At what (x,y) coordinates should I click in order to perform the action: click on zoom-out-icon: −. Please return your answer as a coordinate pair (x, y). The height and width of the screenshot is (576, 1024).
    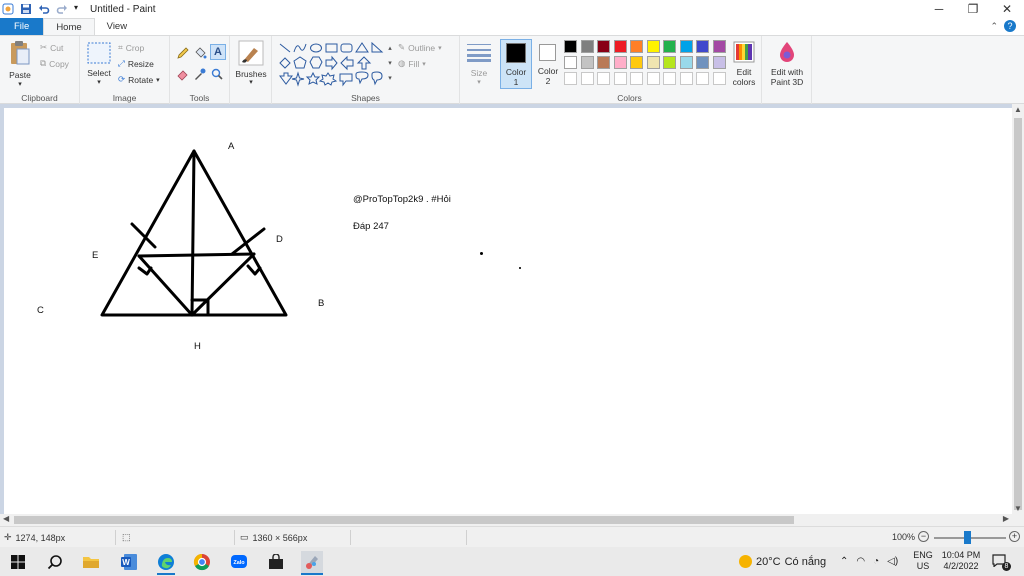
    Looking at the image, I should click on (923, 536).